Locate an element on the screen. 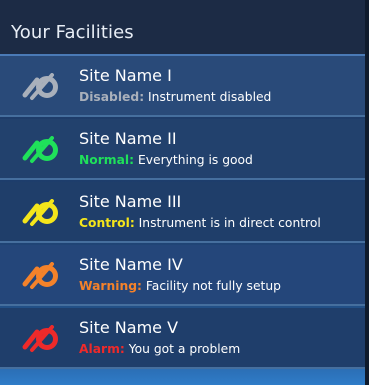  facility-status: Normal: Everything is good is located at coordinates (166, 160).